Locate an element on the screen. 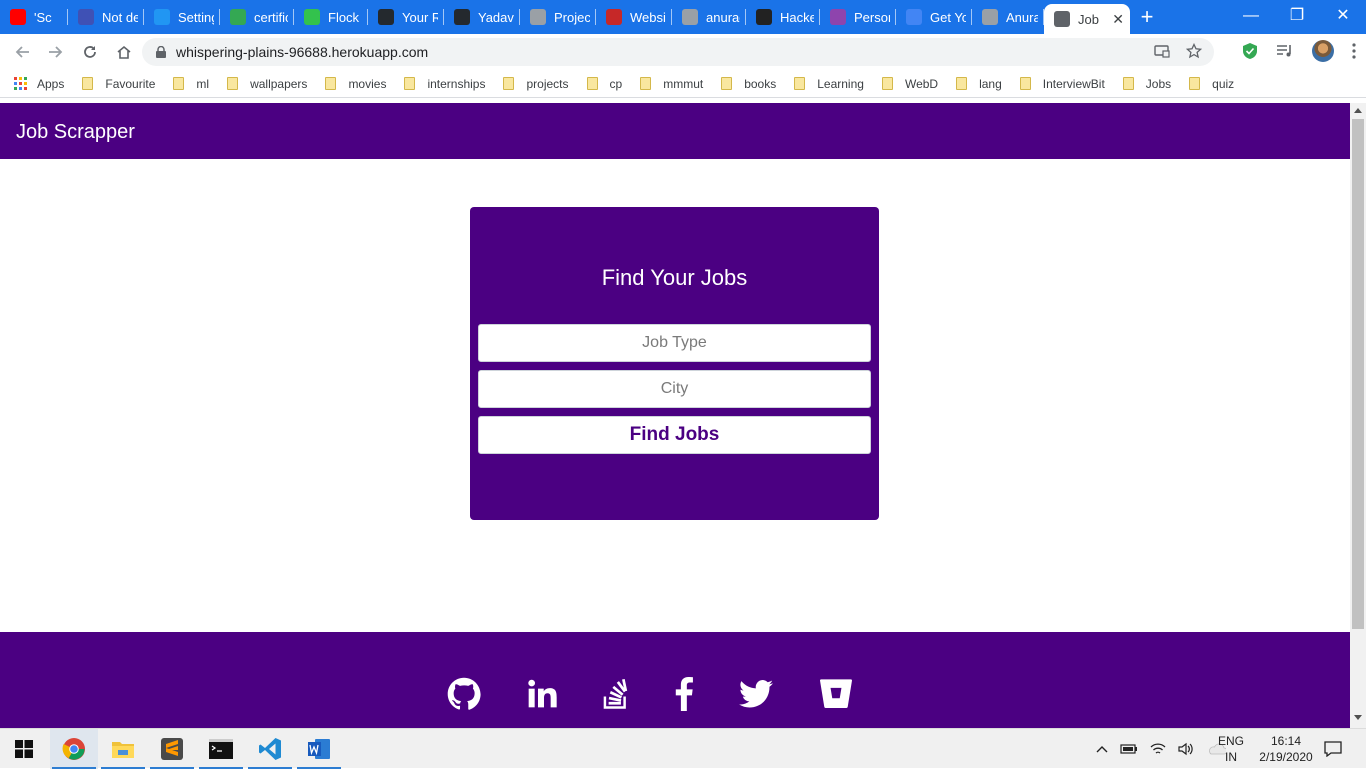  bookmark-label: quiz is located at coordinates (1223, 83).